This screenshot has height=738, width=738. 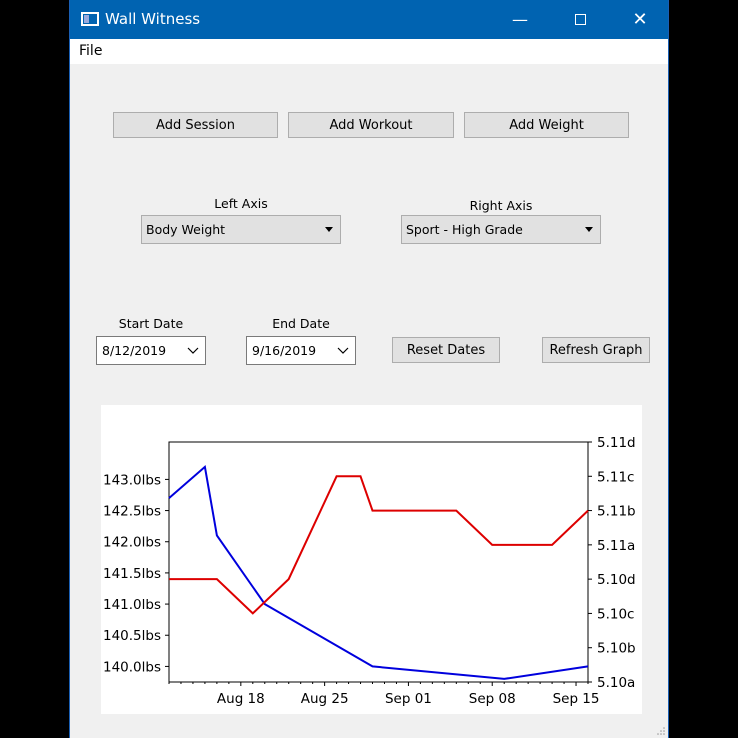 I want to click on x-tick-label: Aug 18, so click(x=241, y=699).